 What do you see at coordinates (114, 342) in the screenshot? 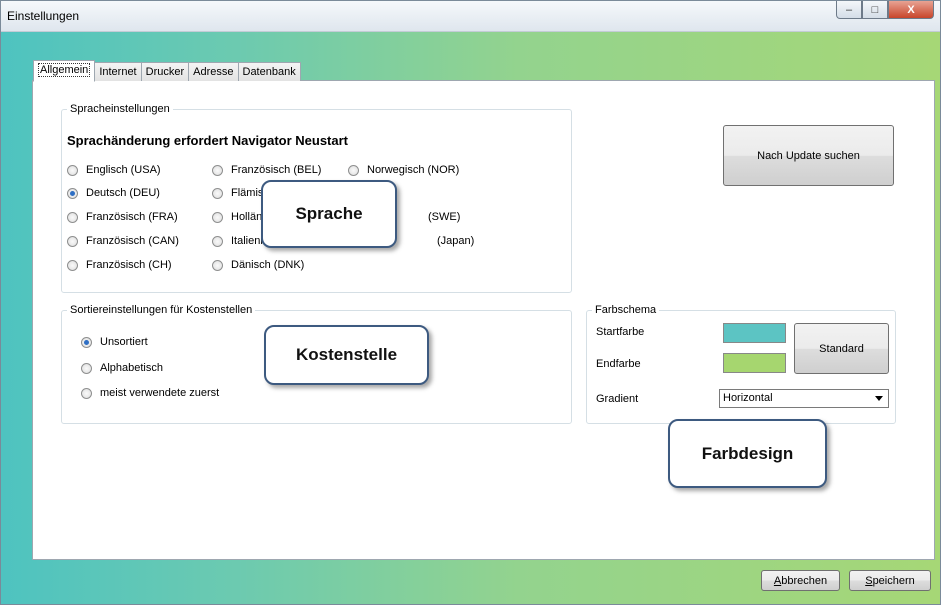
I see `radio-unsortiert: Unsortiert` at bounding box center [114, 342].